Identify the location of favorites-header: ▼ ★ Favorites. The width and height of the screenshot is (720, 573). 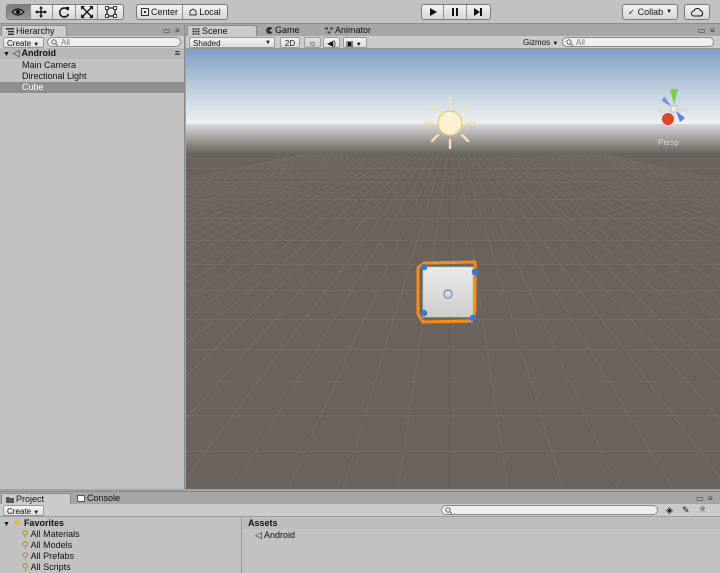
(33, 523).